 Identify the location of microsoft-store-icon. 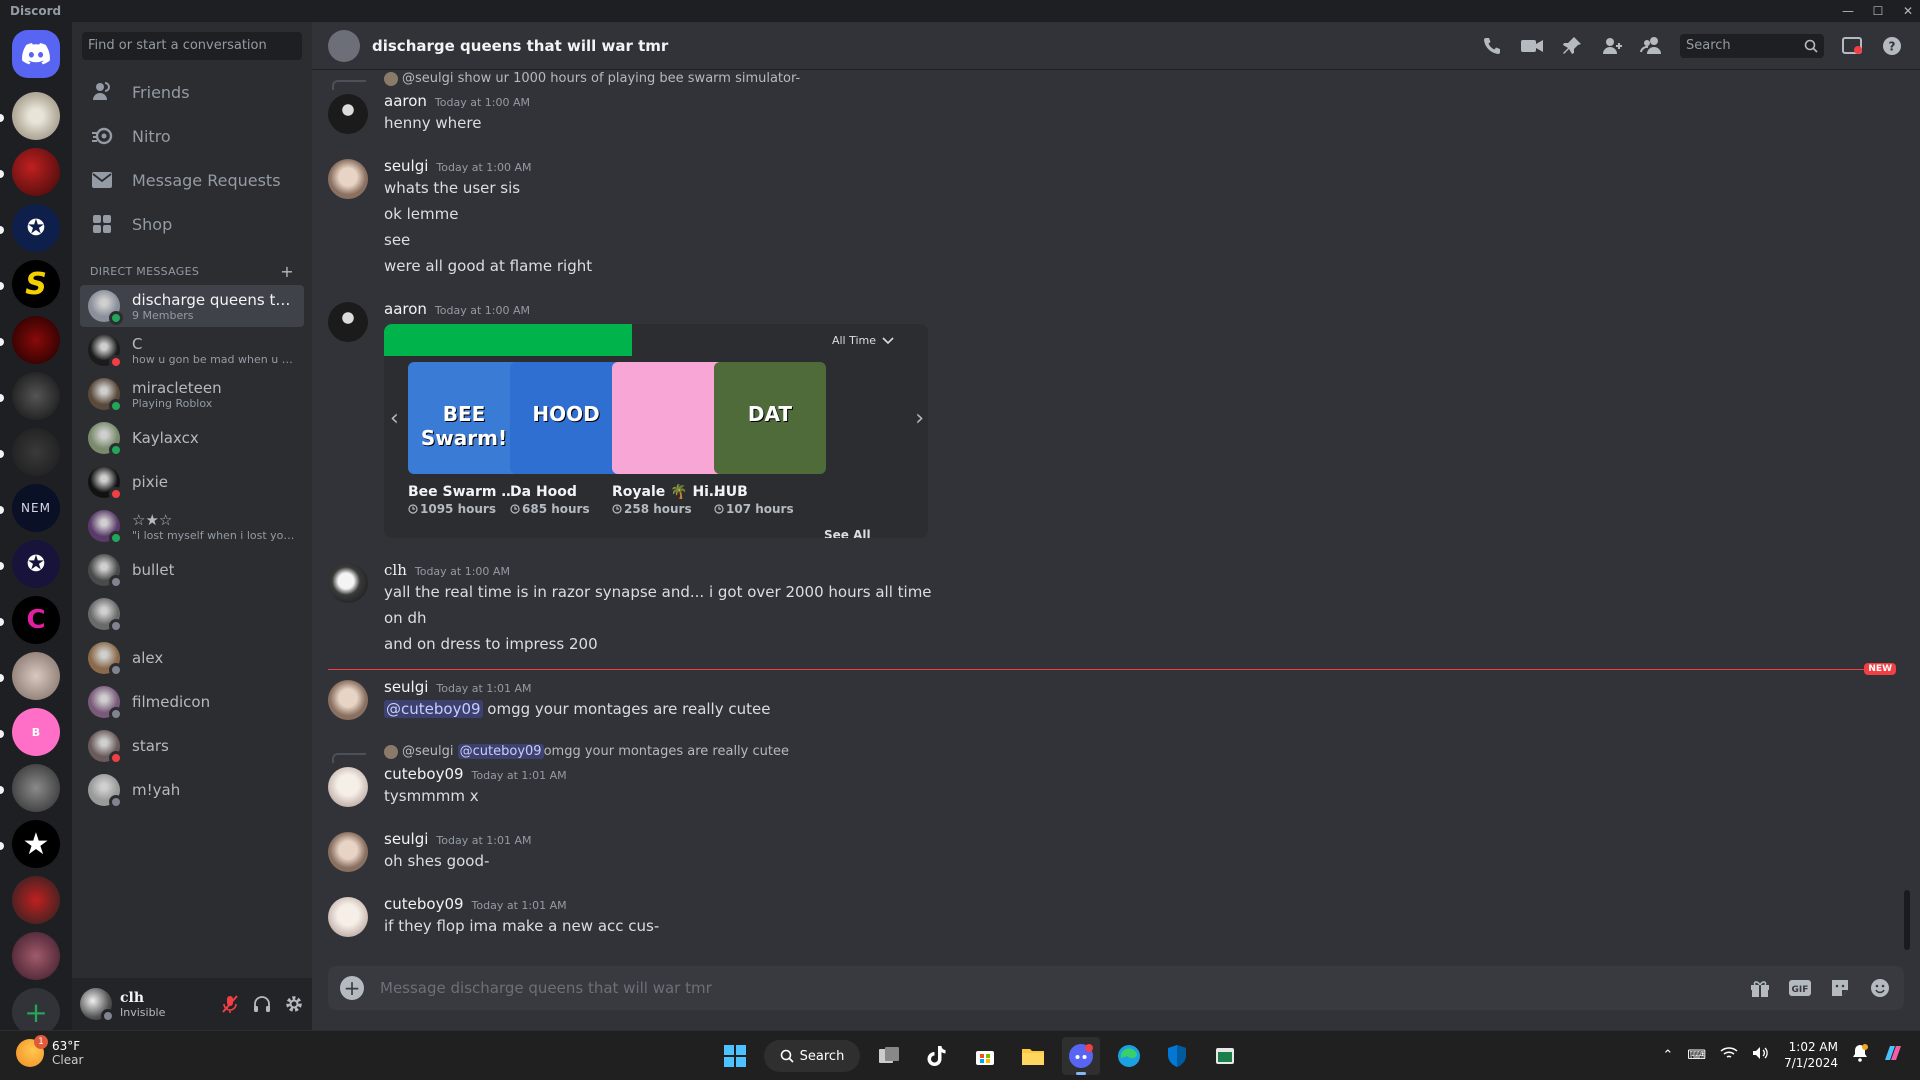
(985, 1056).